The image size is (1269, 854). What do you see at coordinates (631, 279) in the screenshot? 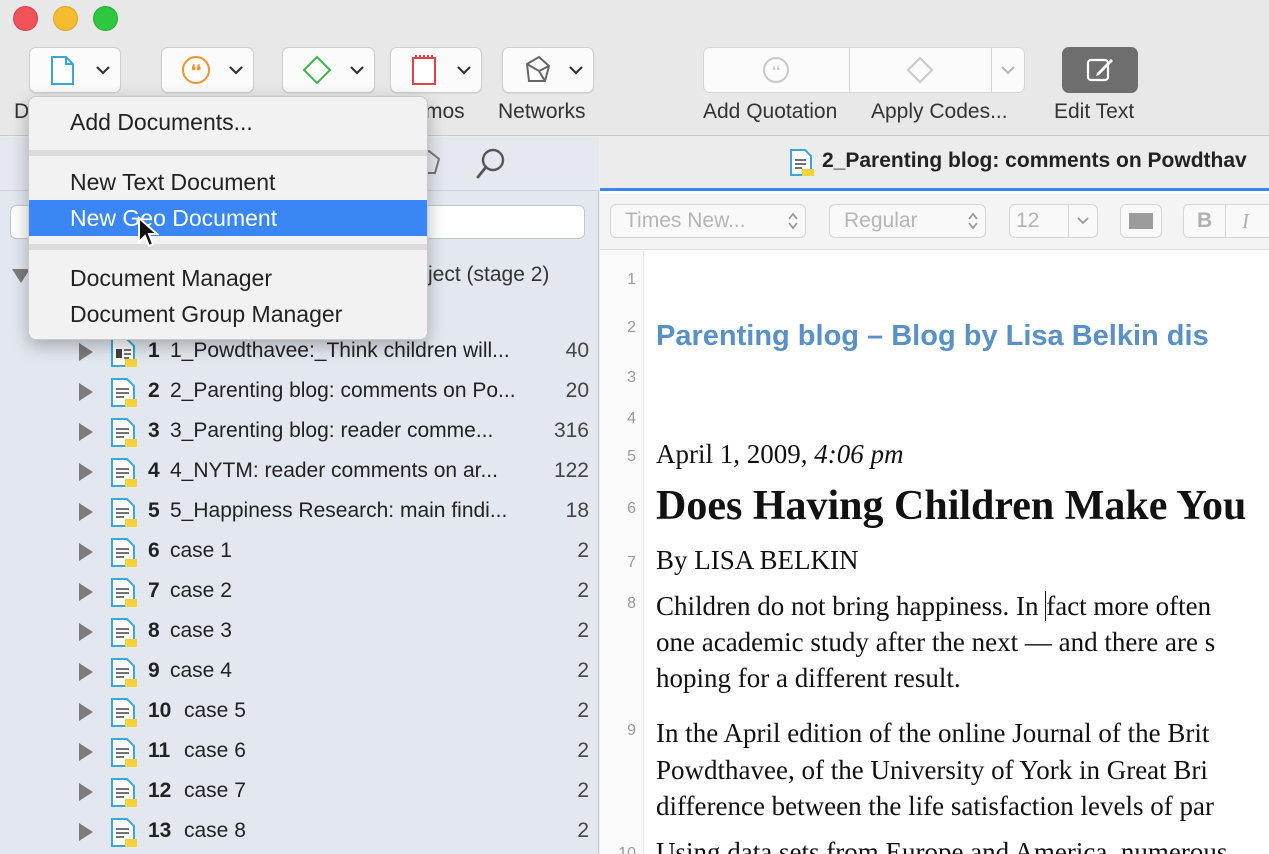
I see `line-number: 1` at bounding box center [631, 279].